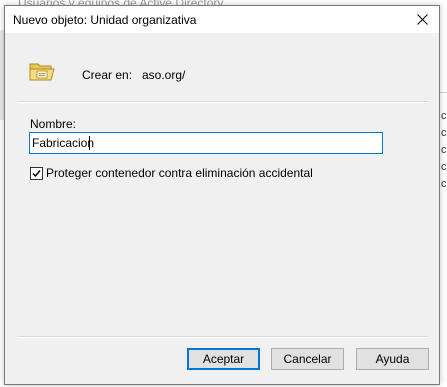 The height and width of the screenshot is (387, 447). I want to click on close-button, so click(422, 19).